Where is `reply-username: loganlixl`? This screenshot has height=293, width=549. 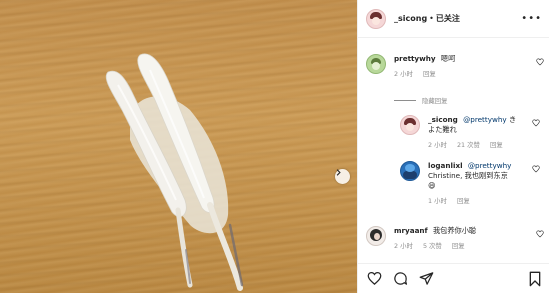
reply-username: loganlixl is located at coordinates (445, 165).